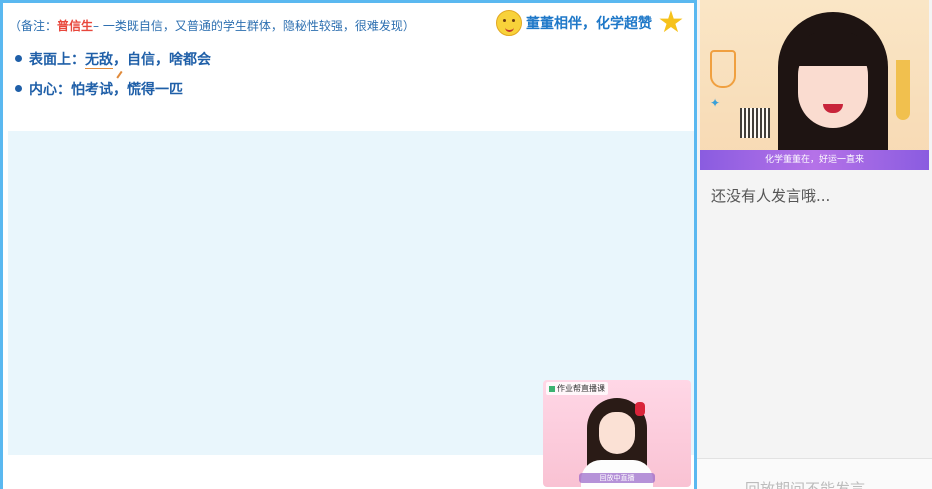  Describe the element at coordinates (254, 26) in the screenshot. I see `note-rest: – 一类既自信，又普通的学生群体，隐秘性较强，很难发现）` at that location.